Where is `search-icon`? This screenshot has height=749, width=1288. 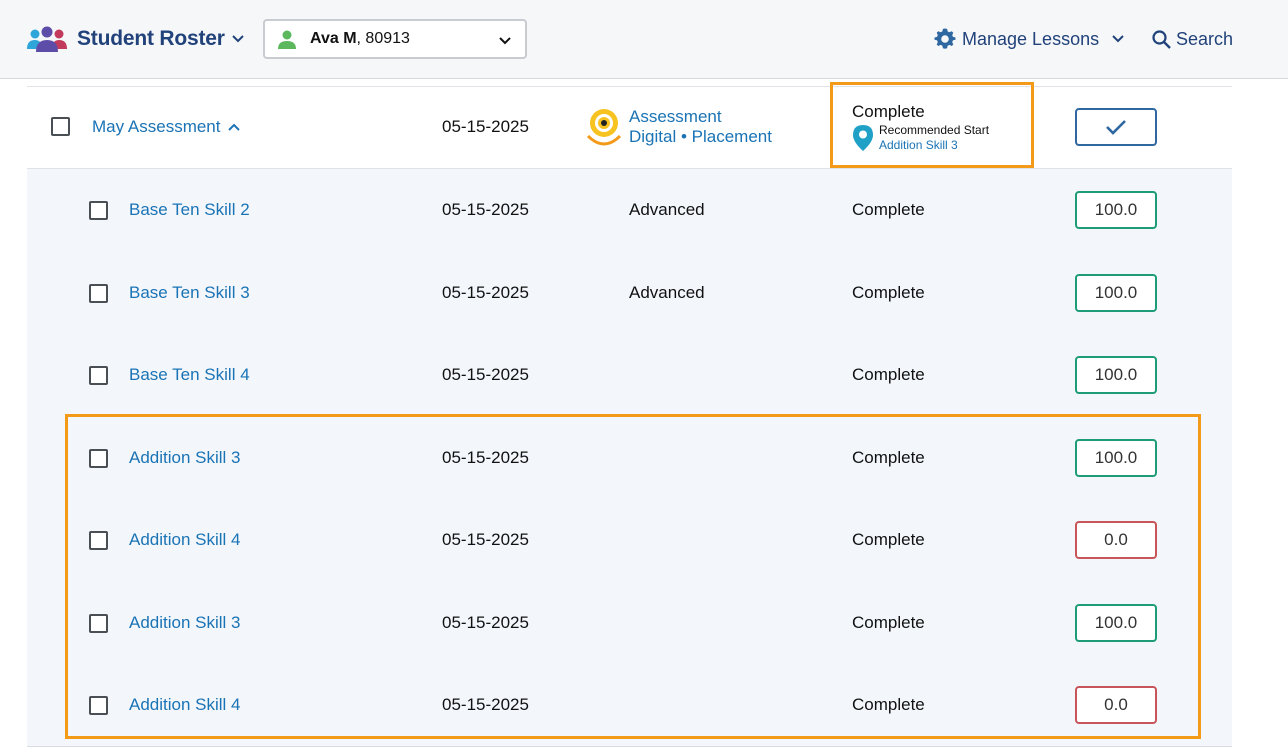
search-icon is located at coordinates (1161, 39).